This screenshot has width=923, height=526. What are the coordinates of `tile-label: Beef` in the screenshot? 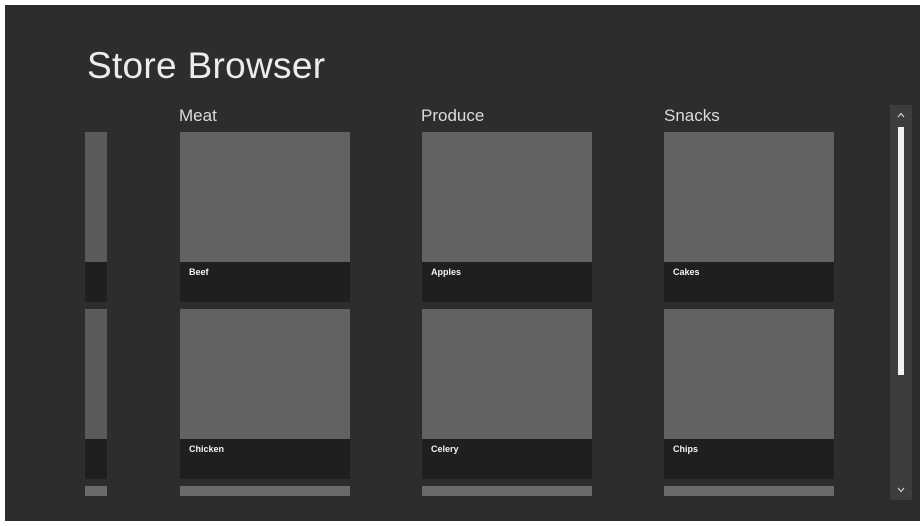 It's located at (199, 272).